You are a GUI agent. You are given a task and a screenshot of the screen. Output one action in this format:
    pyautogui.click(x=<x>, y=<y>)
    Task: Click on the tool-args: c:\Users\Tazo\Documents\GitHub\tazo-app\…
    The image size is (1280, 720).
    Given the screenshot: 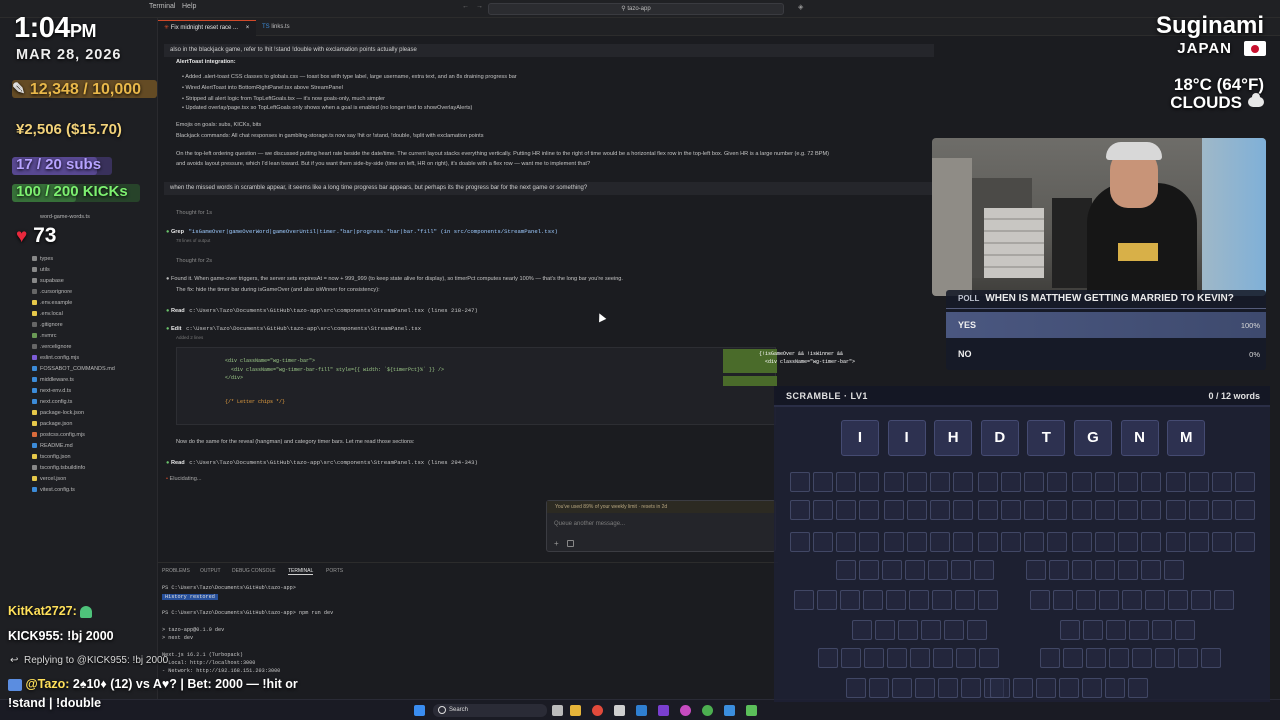 What is the action you would take?
    pyautogui.click(x=333, y=462)
    